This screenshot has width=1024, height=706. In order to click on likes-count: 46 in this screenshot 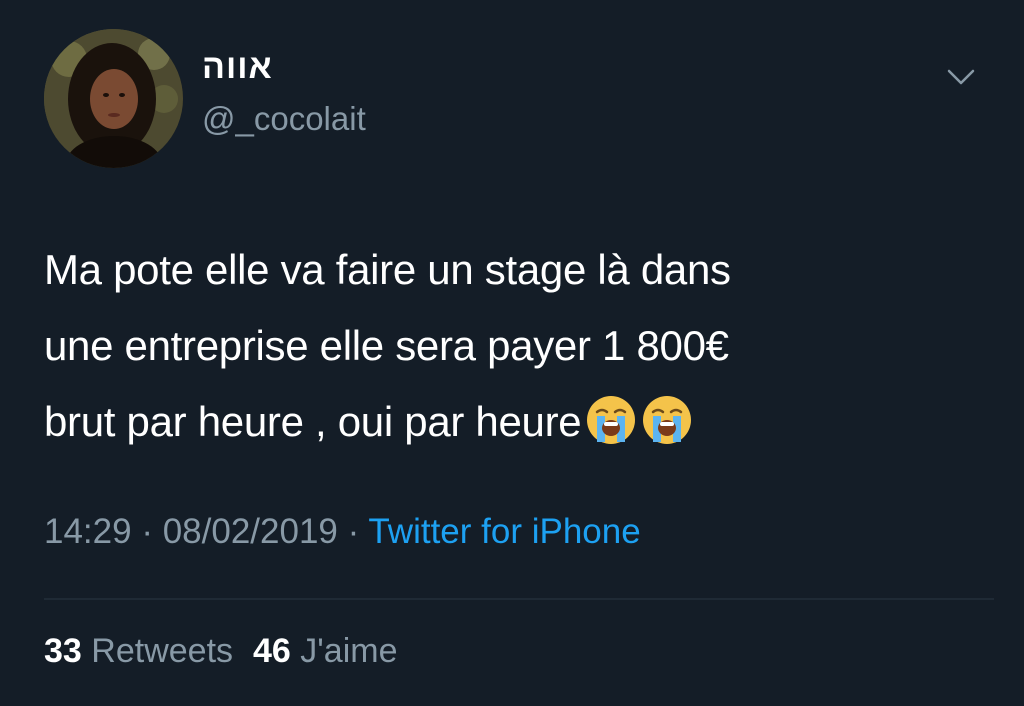, I will do `click(272, 651)`.